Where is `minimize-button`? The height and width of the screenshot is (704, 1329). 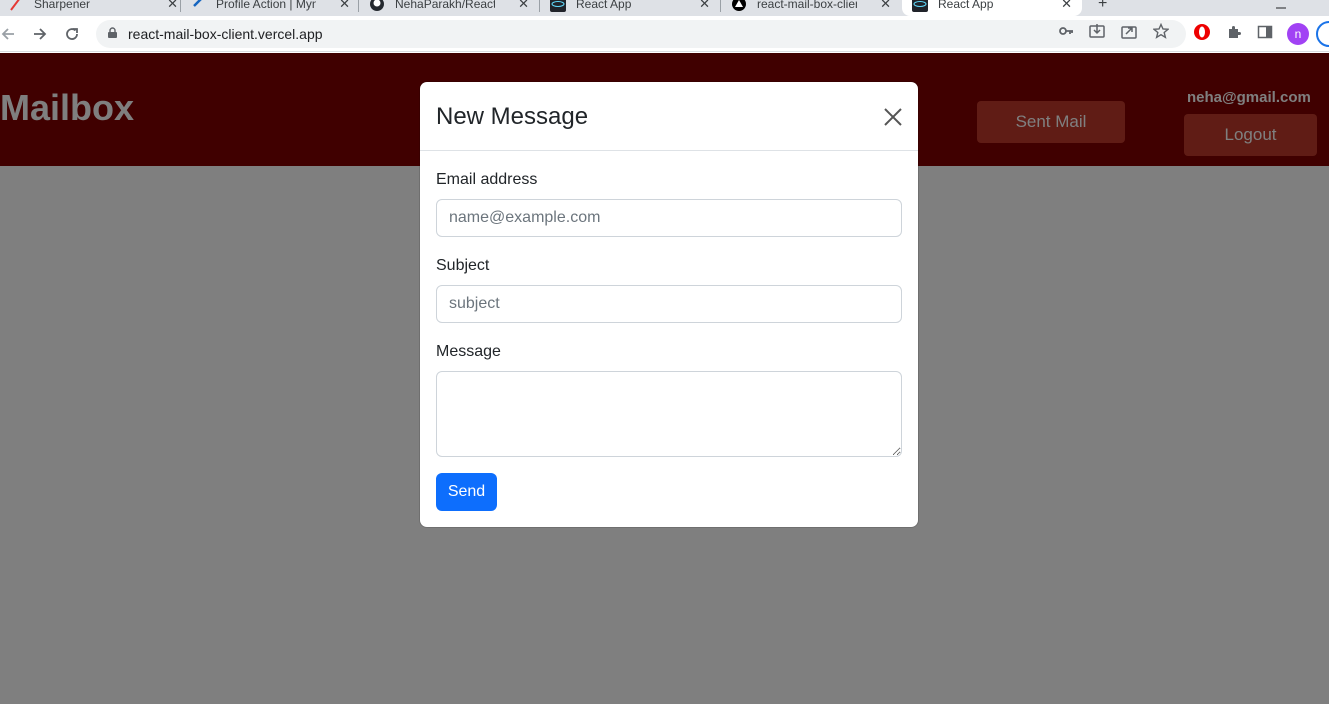
minimize-button is located at coordinates (1282, 8).